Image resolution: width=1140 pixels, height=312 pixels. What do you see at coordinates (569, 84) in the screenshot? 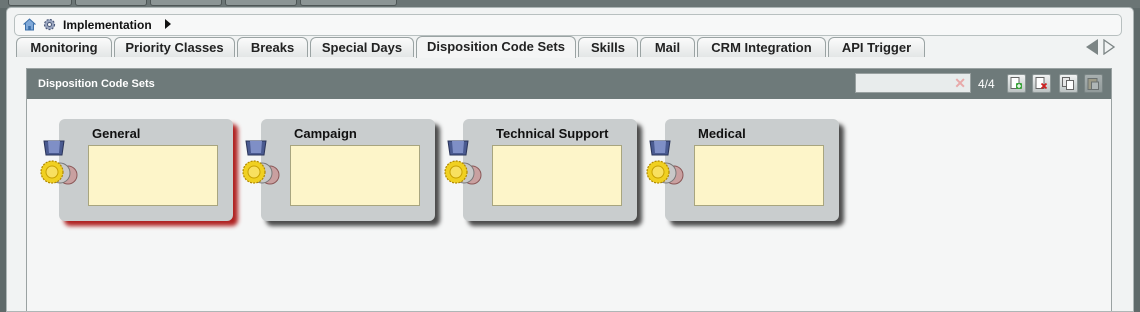
I see `panel-header: Disposition Code Sets ✕ 4/4` at bounding box center [569, 84].